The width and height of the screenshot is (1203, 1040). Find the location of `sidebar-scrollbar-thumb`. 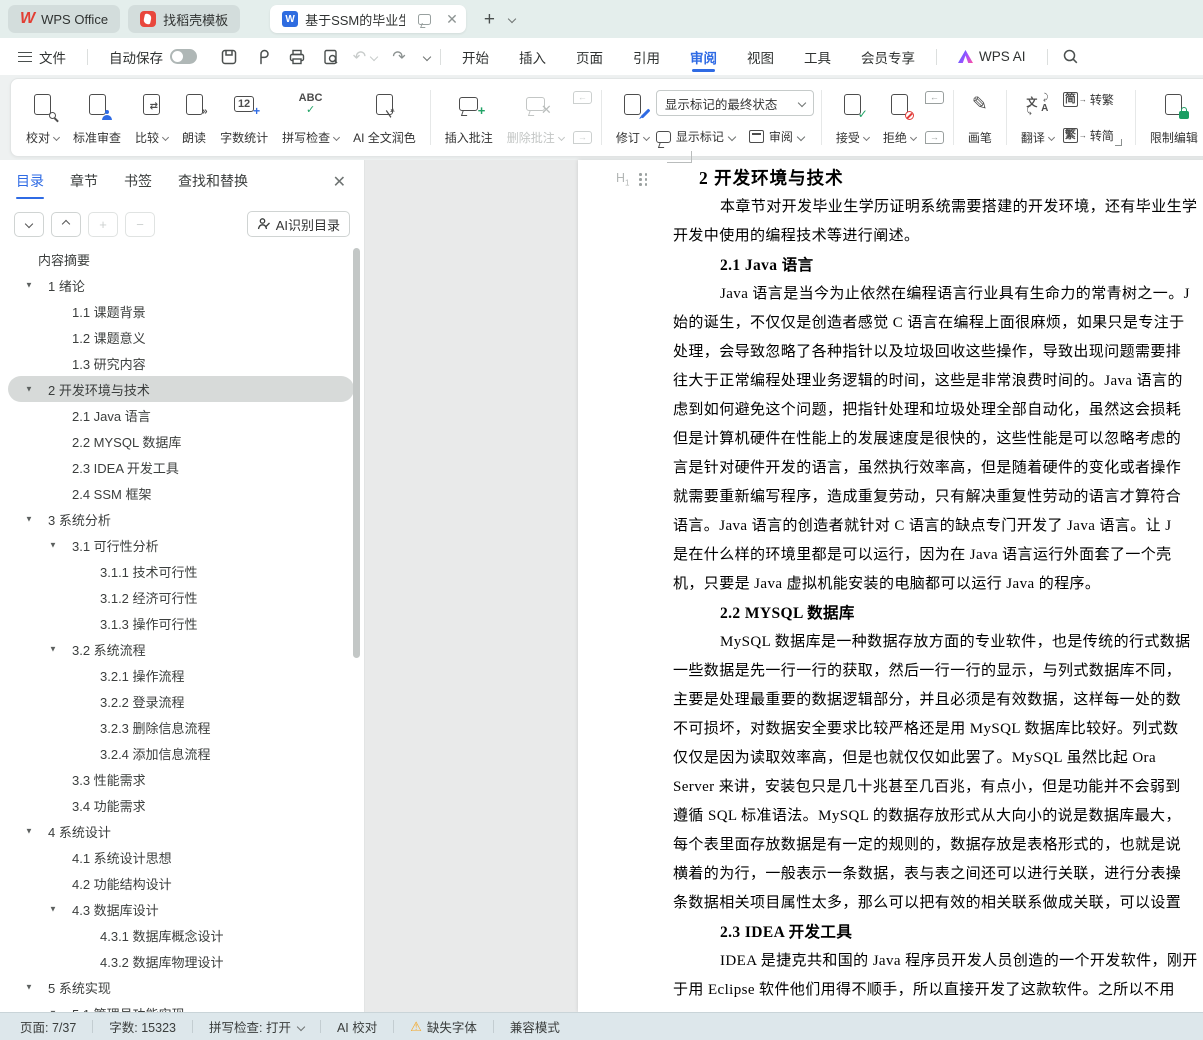

sidebar-scrollbar-thumb is located at coordinates (356, 453).